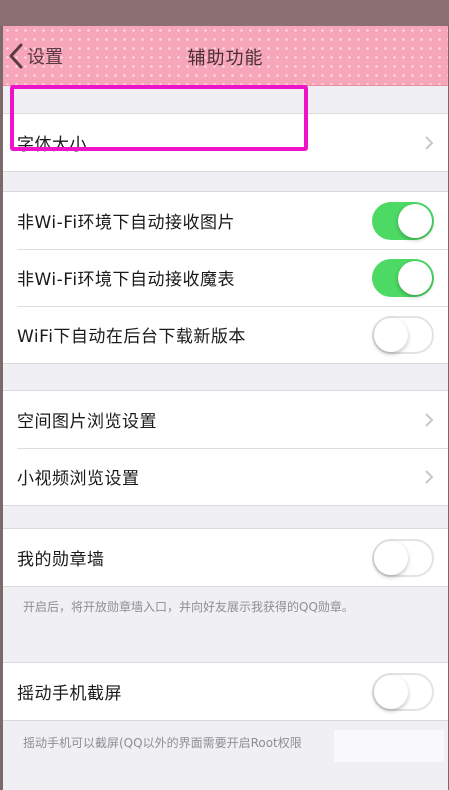 This screenshot has height=790, width=449. Describe the element at coordinates (131, 337) in the screenshot. I see `row-label: WiFi下自动在后台下载新版本` at that location.